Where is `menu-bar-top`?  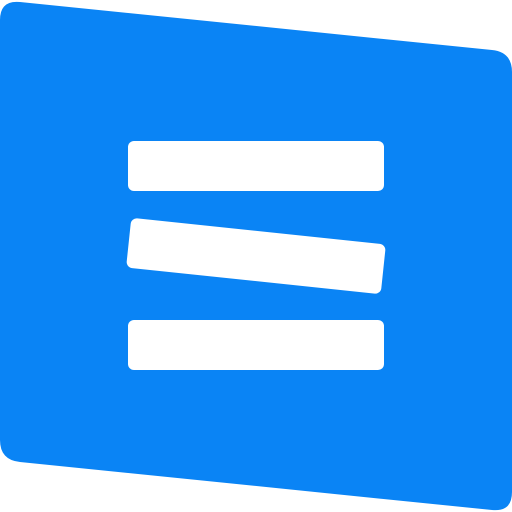 menu-bar-top is located at coordinates (256, 166).